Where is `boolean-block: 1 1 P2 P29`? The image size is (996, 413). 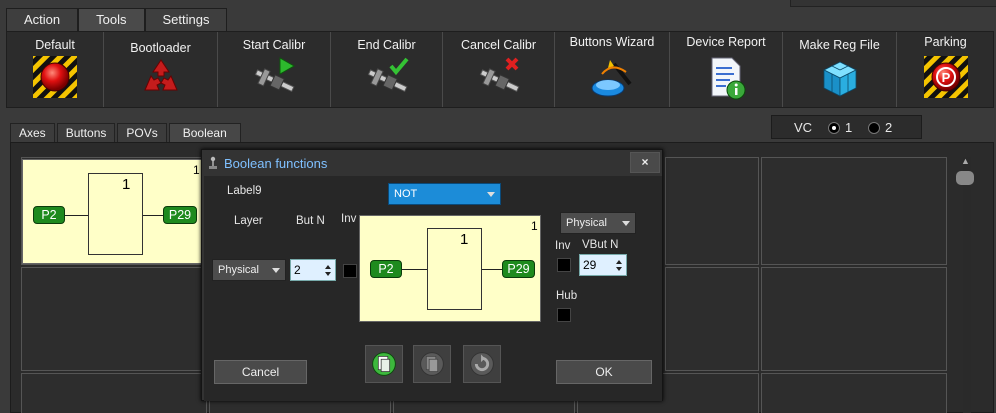 boolean-block: 1 1 P2 P29 is located at coordinates (112, 211).